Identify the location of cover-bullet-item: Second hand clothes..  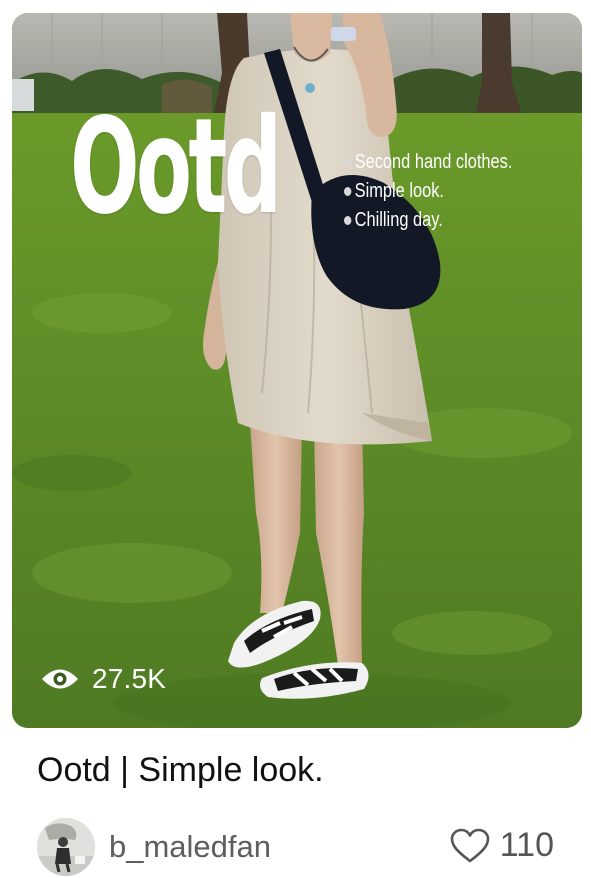
(428, 162).